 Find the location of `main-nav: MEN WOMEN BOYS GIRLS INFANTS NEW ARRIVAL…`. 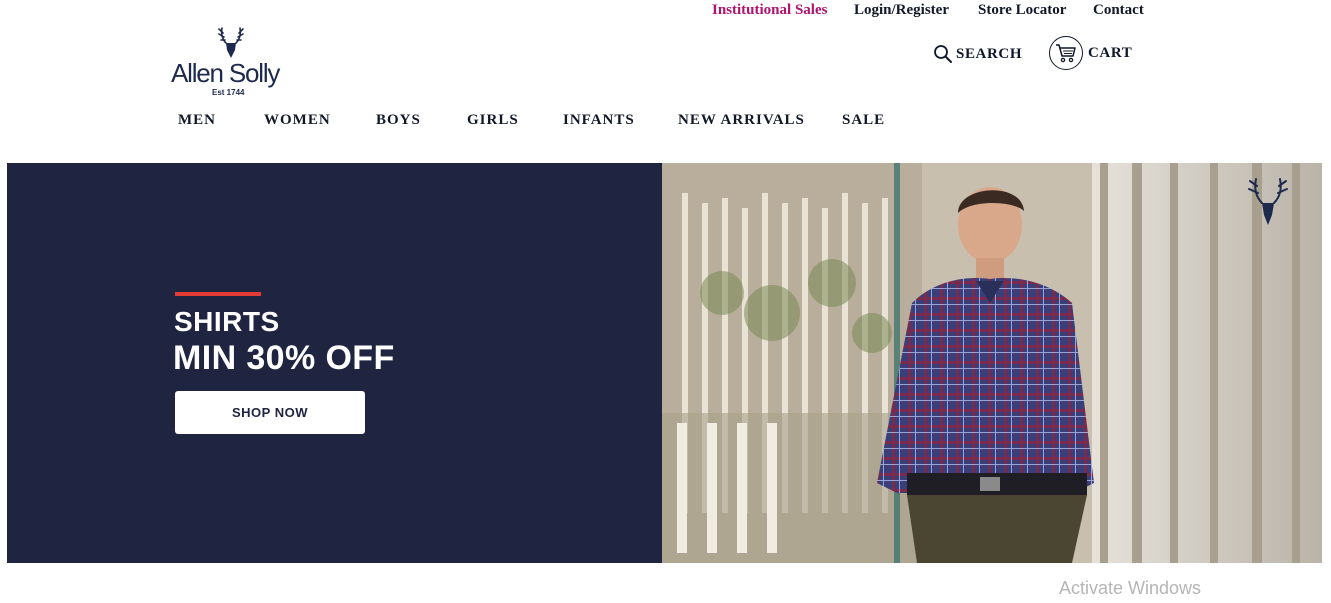

main-nav: MEN WOMEN BOYS GIRLS INFANTS NEW ARRIVAL… is located at coordinates (665, 123).